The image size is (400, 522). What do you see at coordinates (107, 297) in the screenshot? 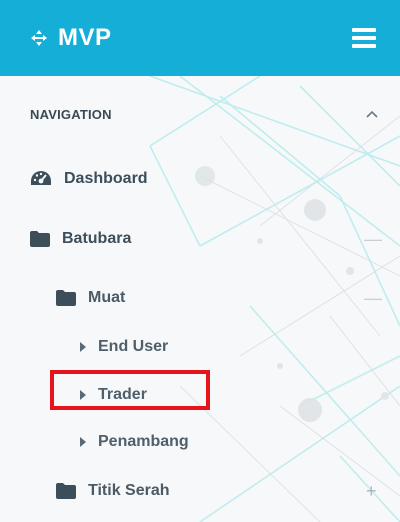
I see `sidebar-item-label: Muat` at bounding box center [107, 297].